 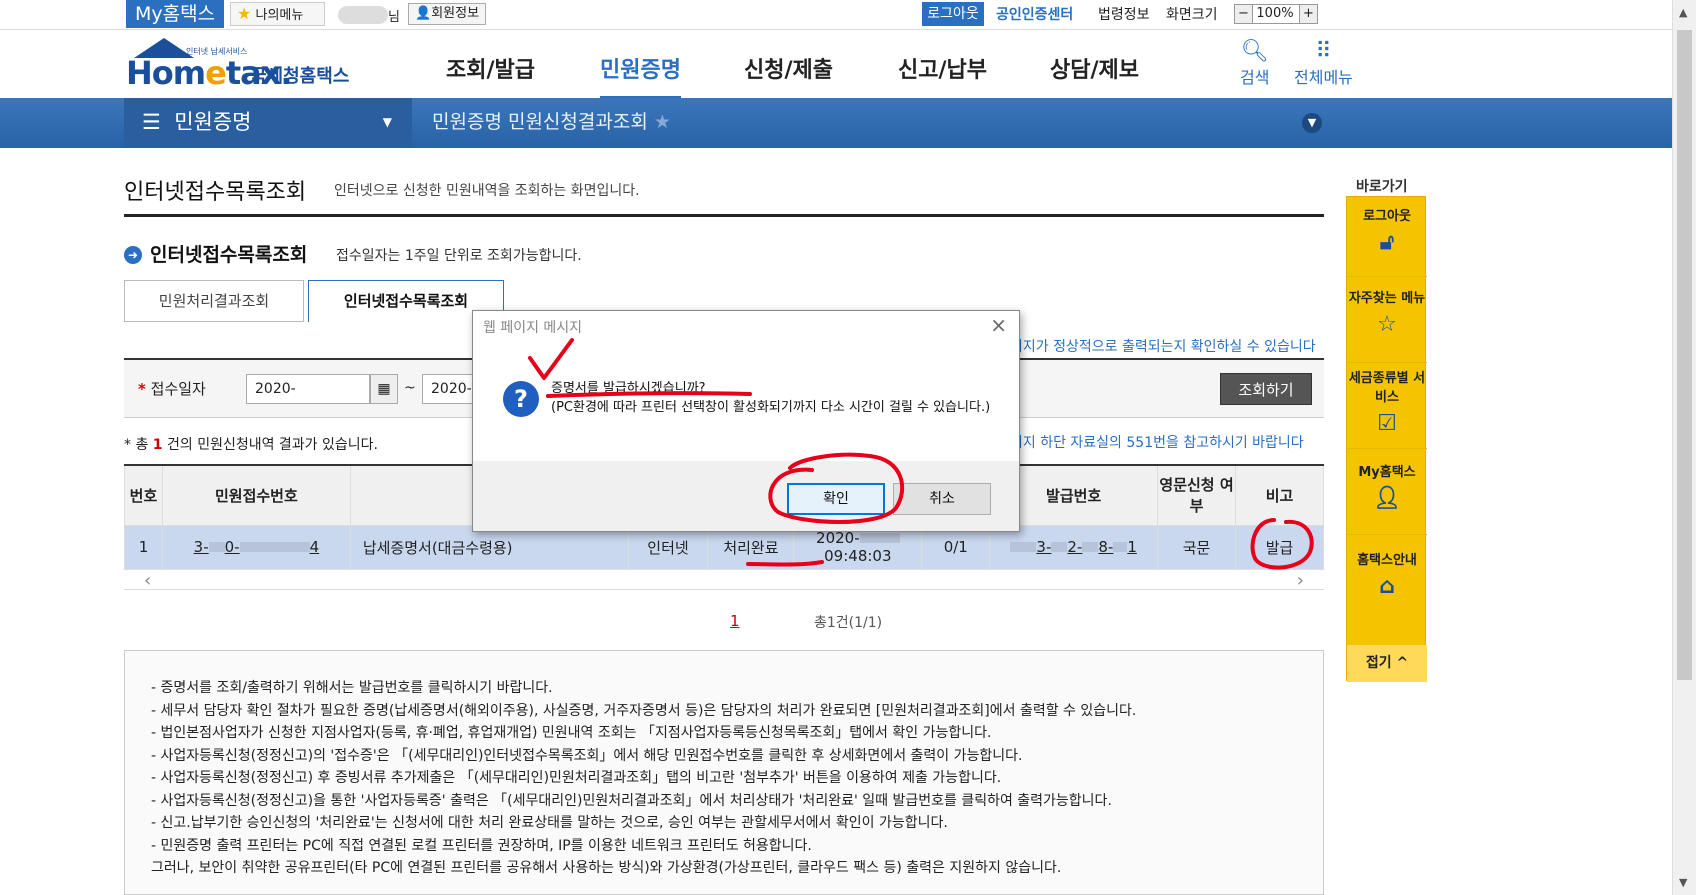 What do you see at coordinates (788, 68) in the screenshot?
I see `gnb-apply: 신청/제출` at bounding box center [788, 68].